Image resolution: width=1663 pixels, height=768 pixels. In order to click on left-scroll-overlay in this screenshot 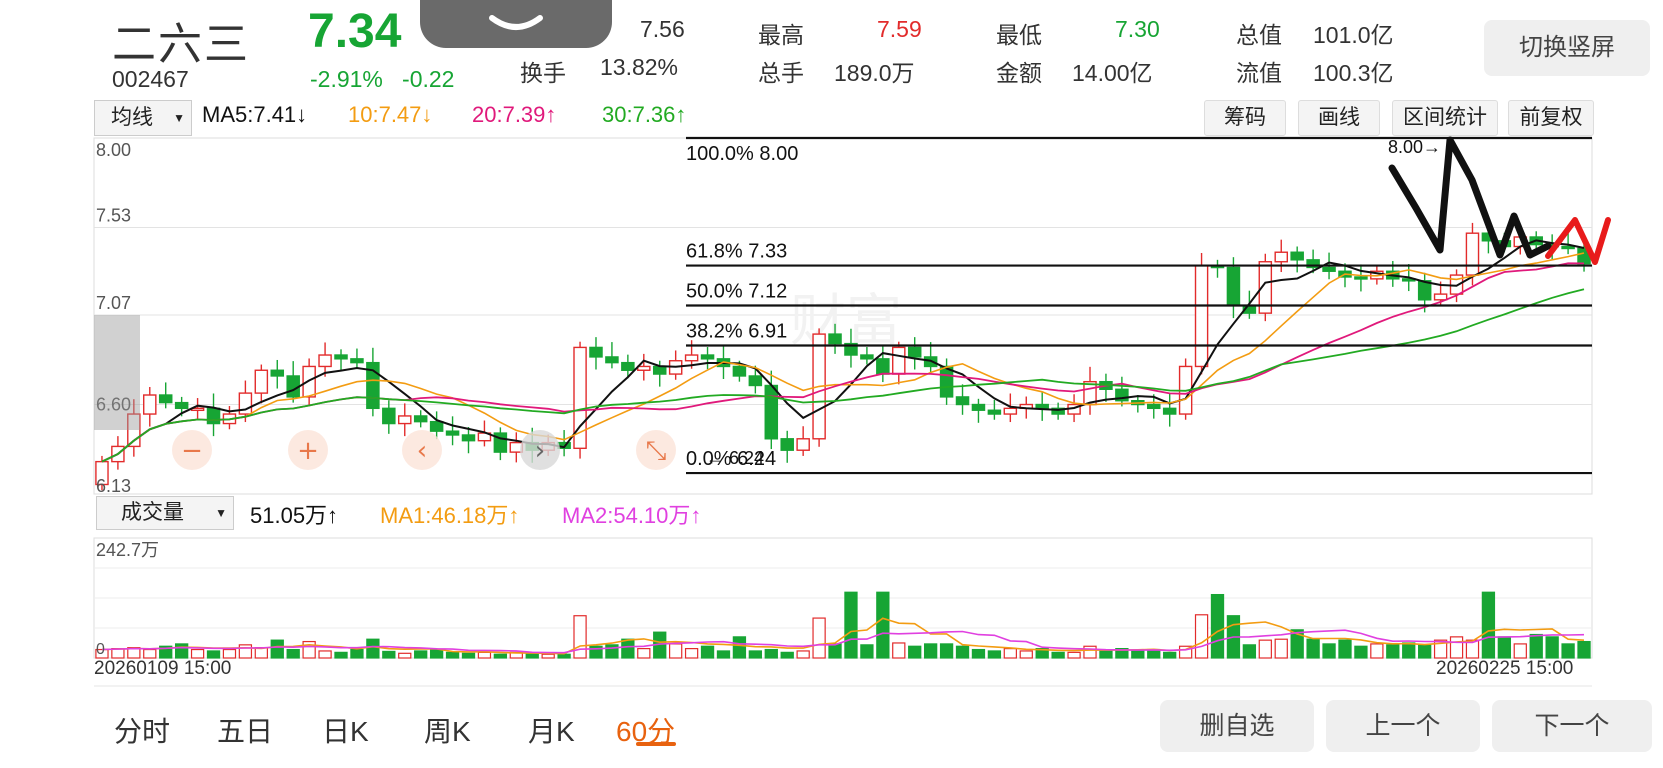, I will do `click(117, 372)`.